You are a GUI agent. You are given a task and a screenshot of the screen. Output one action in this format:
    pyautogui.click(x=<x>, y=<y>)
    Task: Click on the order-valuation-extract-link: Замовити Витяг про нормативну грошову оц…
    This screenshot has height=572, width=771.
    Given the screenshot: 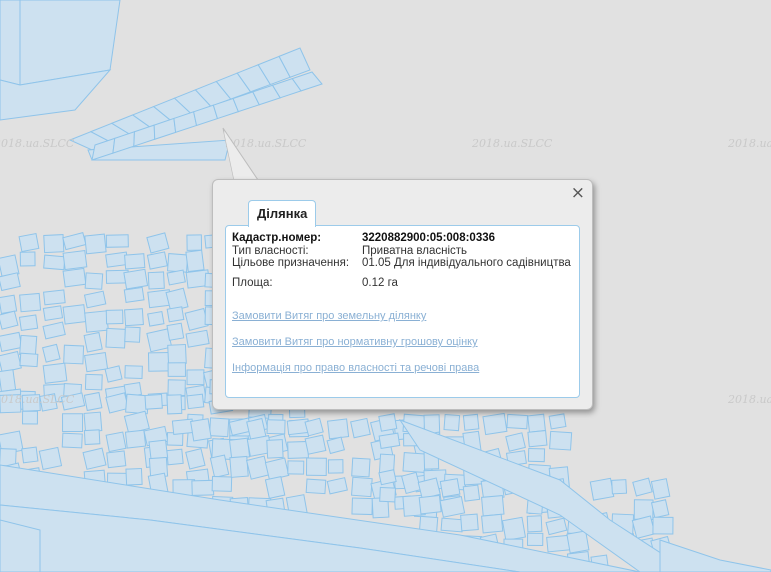 What is the action you would take?
    pyautogui.click(x=355, y=342)
    